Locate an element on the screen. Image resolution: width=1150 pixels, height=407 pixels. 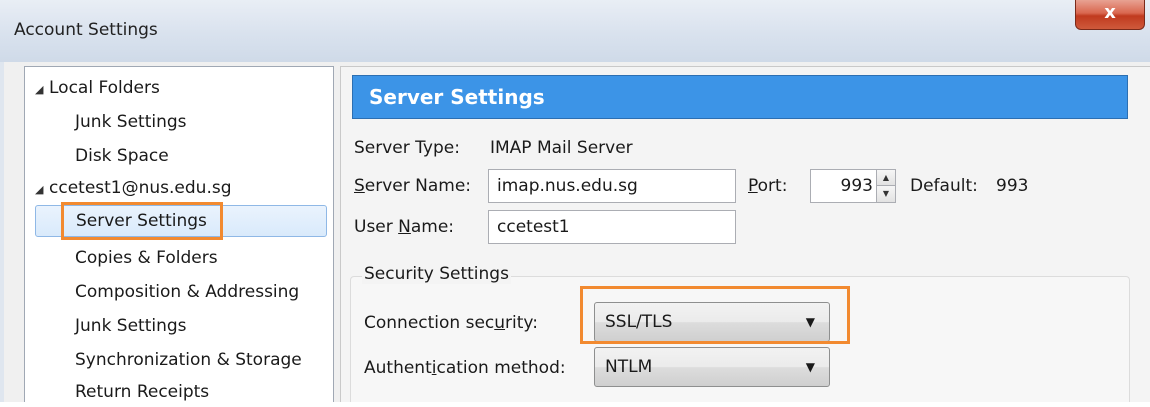
tree-item-composition-addressing: Composition & Addressing is located at coordinates (187, 292).